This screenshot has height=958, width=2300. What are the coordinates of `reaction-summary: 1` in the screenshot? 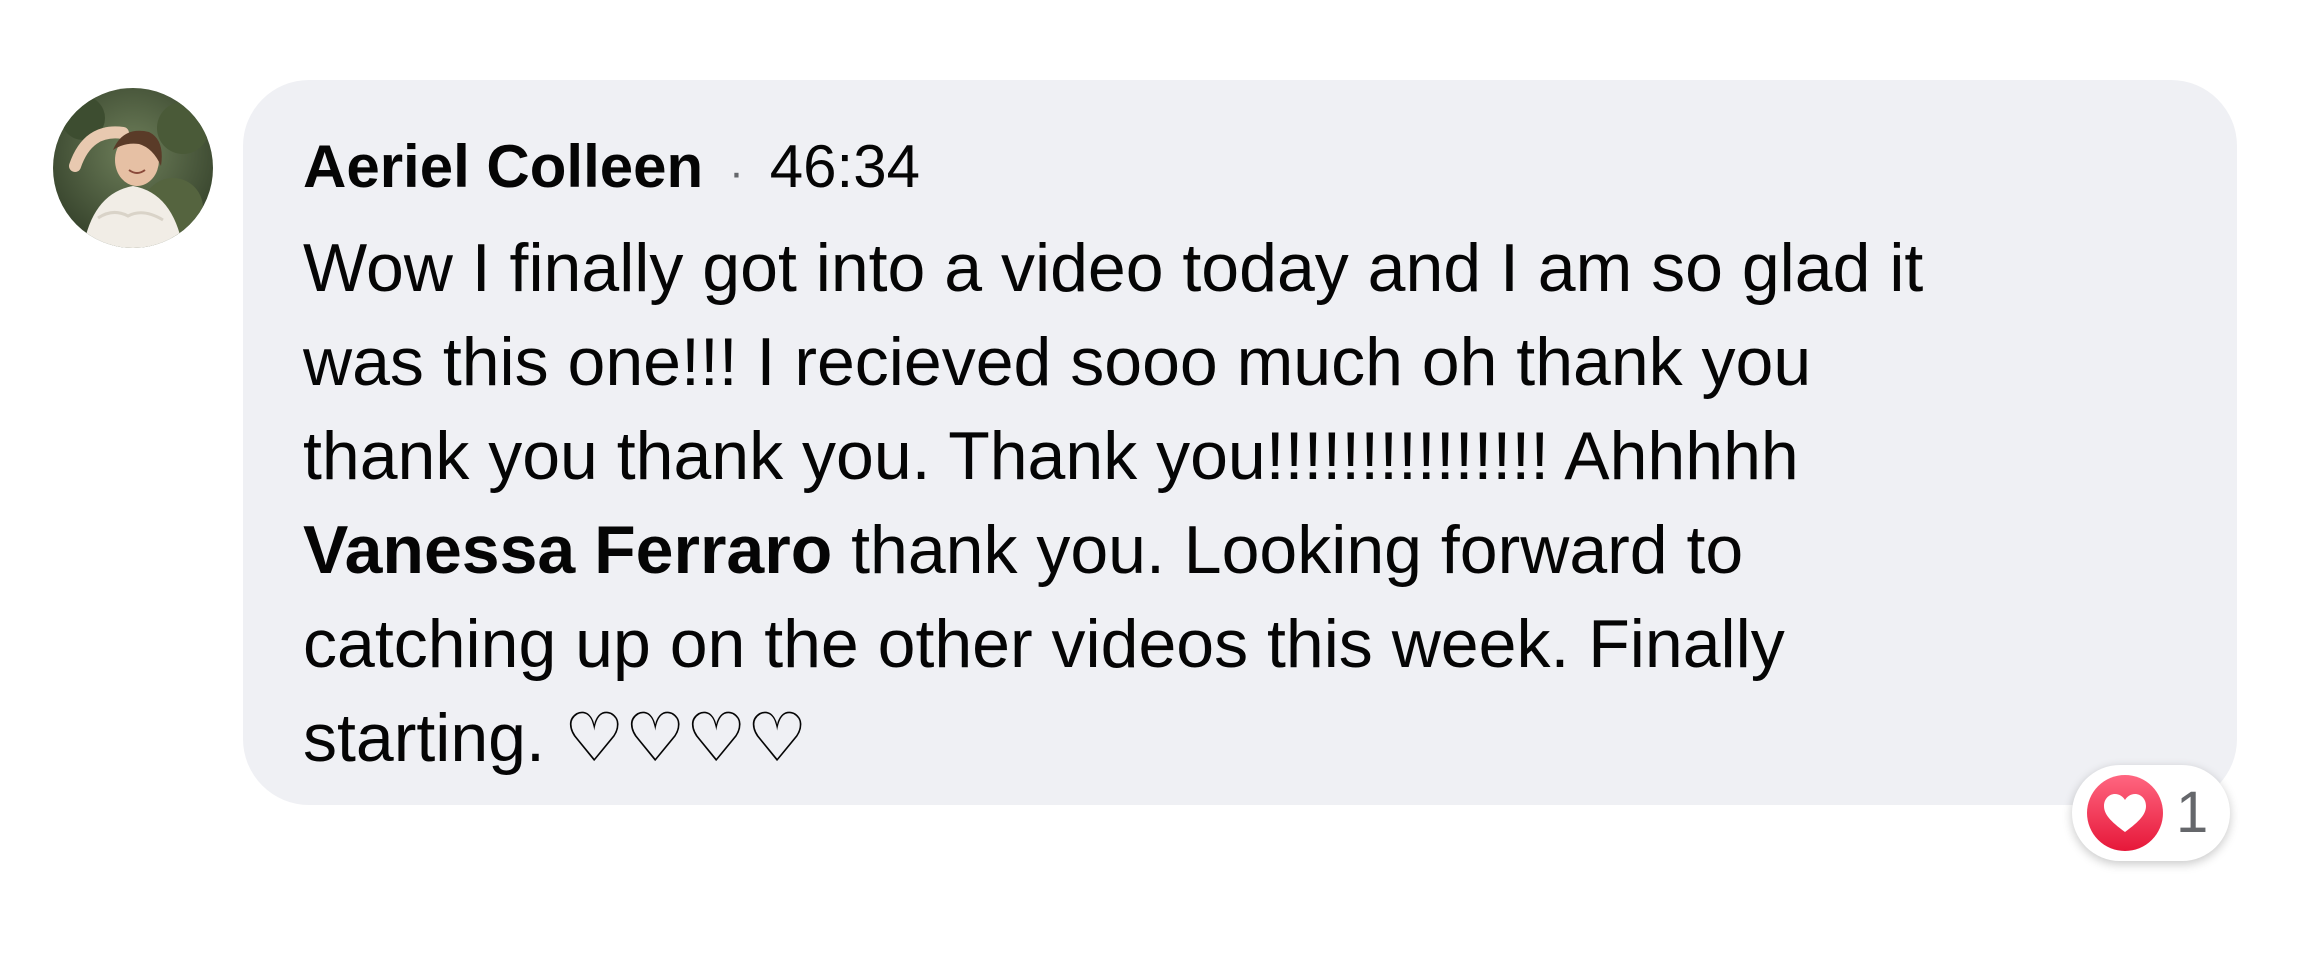 It's located at (2151, 813).